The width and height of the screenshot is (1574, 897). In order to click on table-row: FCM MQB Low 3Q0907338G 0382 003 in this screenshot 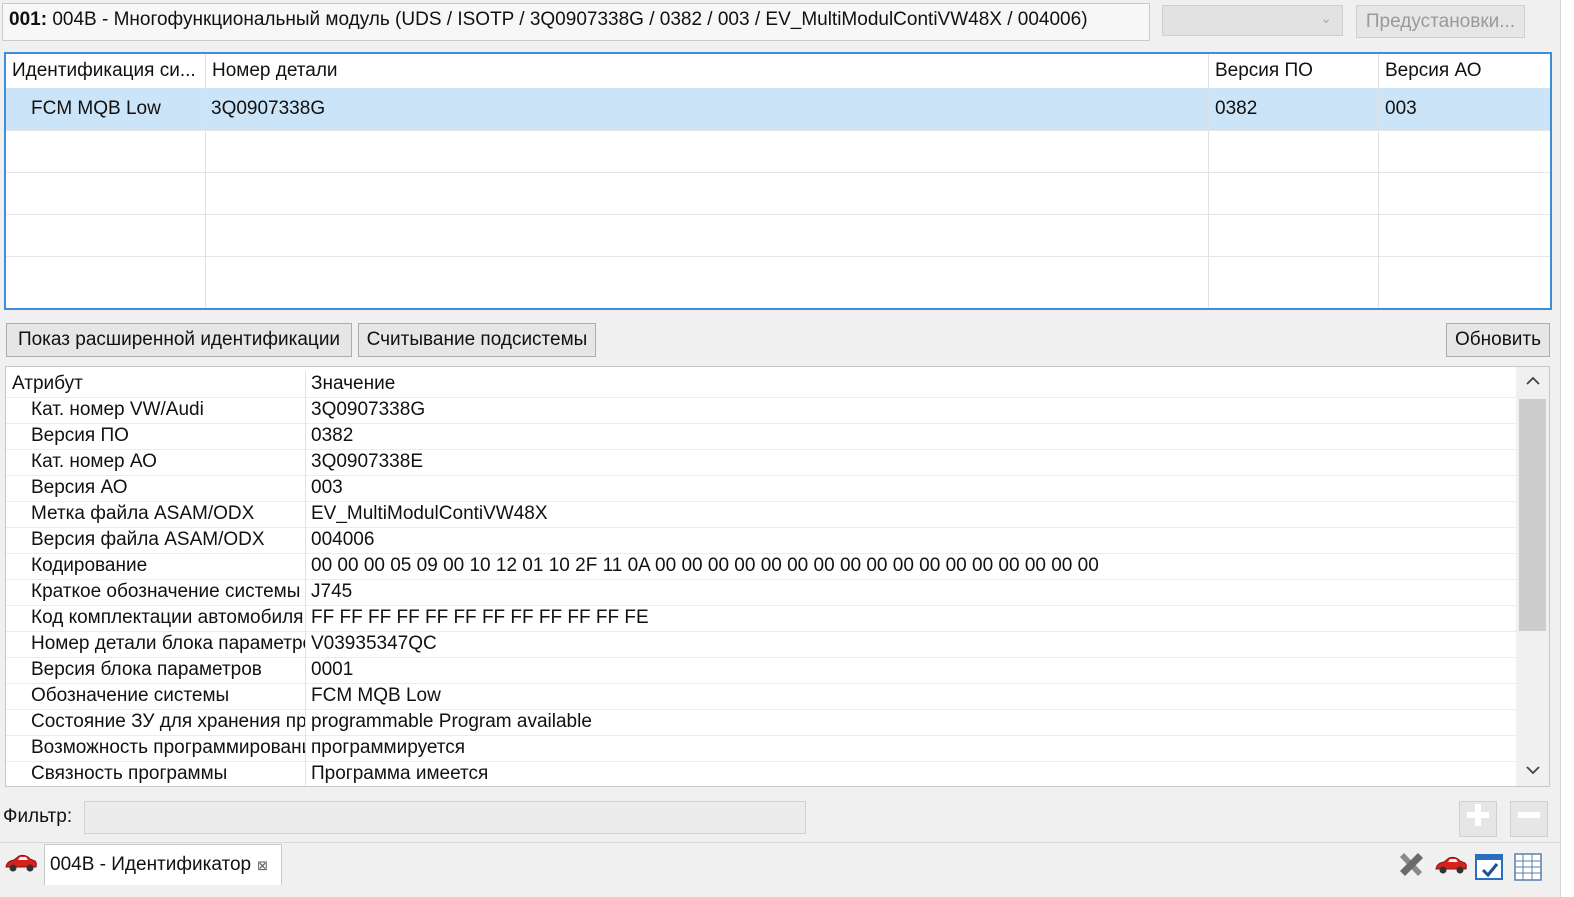, I will do `click(778, 109)`.